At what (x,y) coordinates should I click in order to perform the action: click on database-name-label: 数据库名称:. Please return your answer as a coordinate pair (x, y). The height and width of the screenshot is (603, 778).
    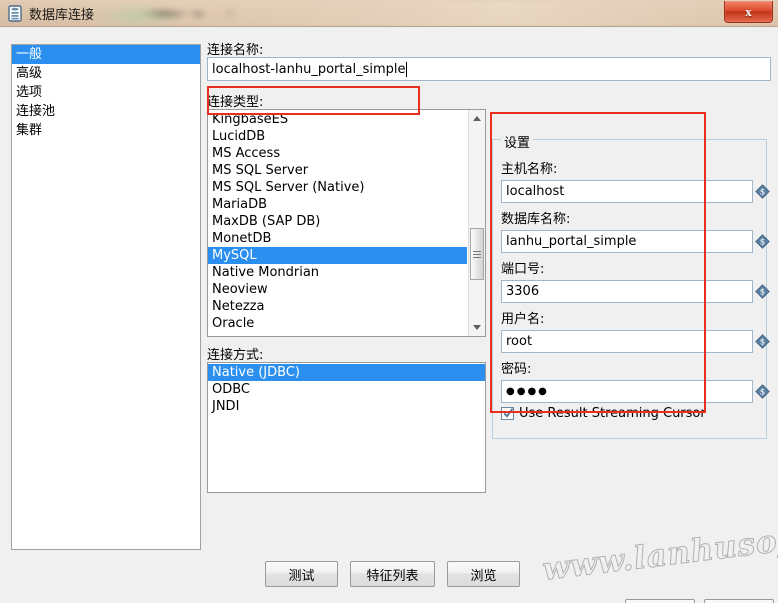
    Looking at the image, I should click on (536, 219).